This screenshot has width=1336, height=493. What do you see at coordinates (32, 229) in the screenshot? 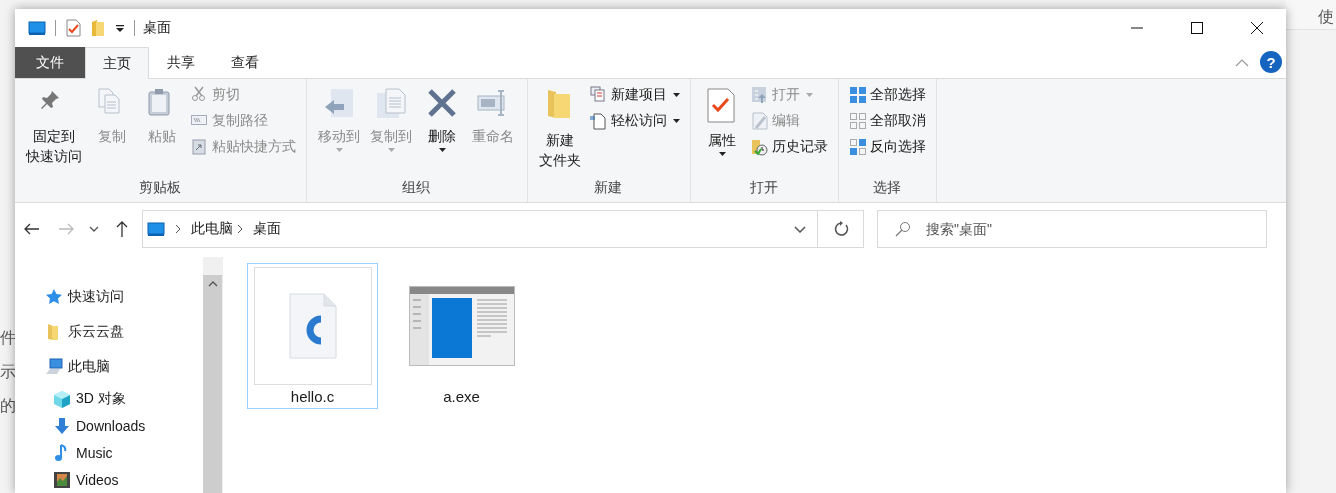
I see `back-arrow-icon` at bounding box center [32, 229].